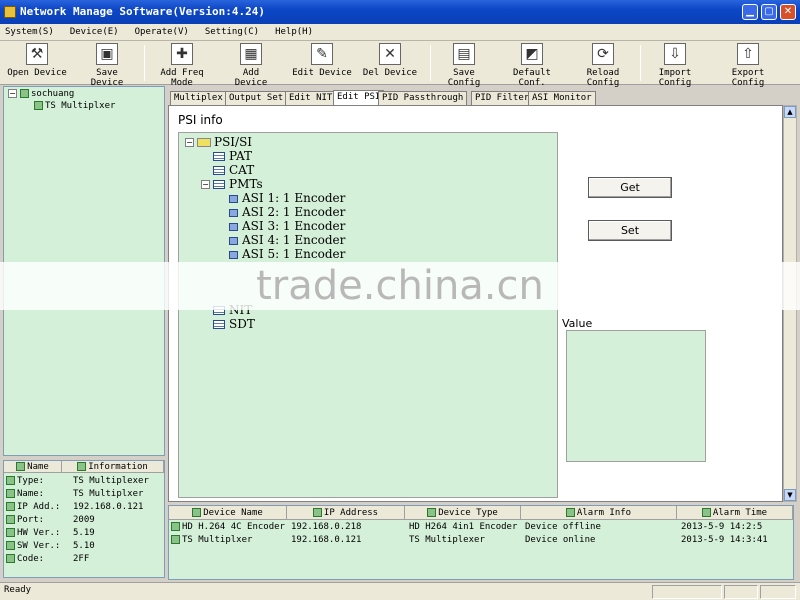  What do you see at coordinates (748, 65) in the screenshot?
I see `export-config-button: ⇧ Export Config` at bounding box center [748, 65].